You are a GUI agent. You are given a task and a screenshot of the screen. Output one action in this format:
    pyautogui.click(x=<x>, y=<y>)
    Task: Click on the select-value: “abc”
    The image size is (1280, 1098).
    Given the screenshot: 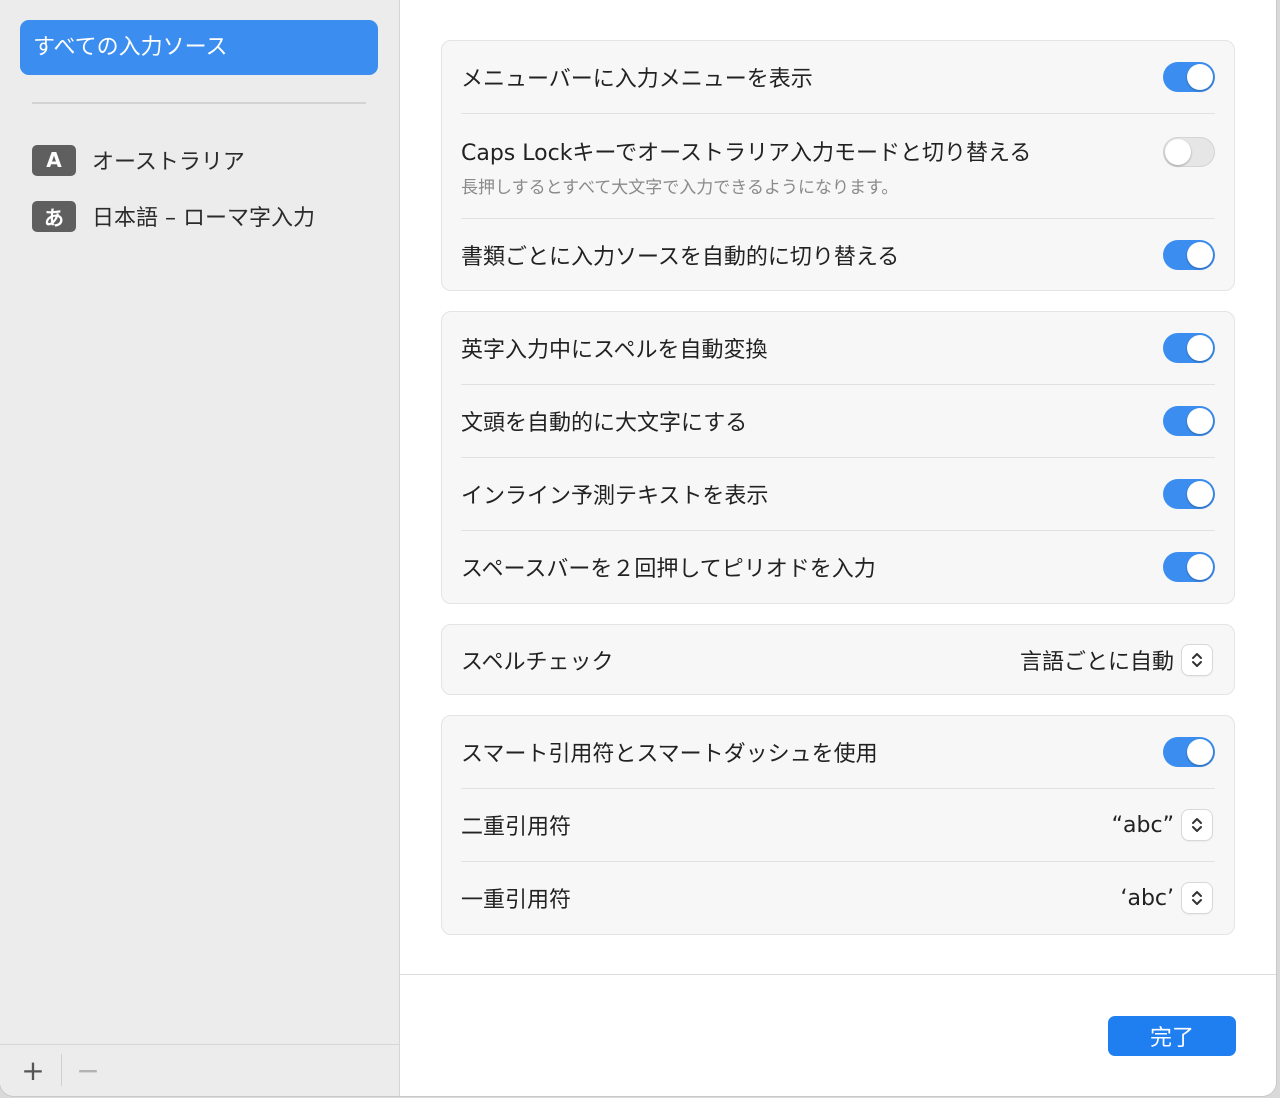 What is the action you would take?
    pyautogui.click(x=1142, y=825)
    